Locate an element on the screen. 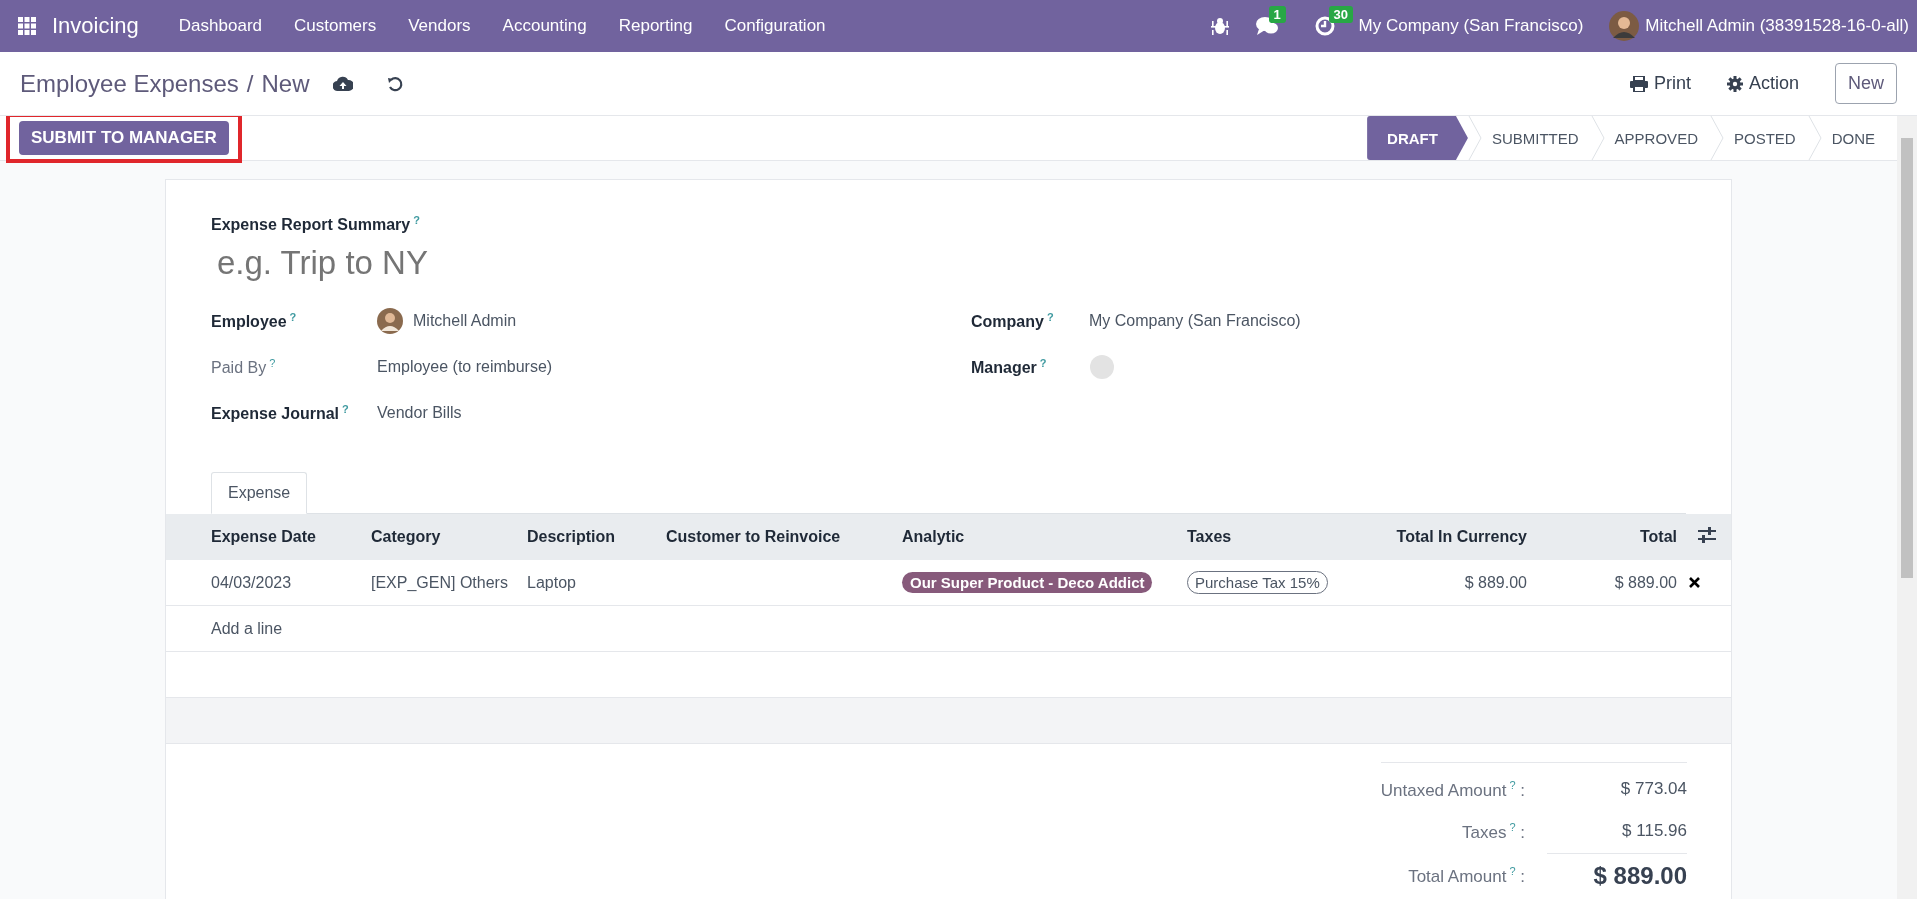 The image size is (1917, 899). column-header: Total is located at coordinates (1658, 537).